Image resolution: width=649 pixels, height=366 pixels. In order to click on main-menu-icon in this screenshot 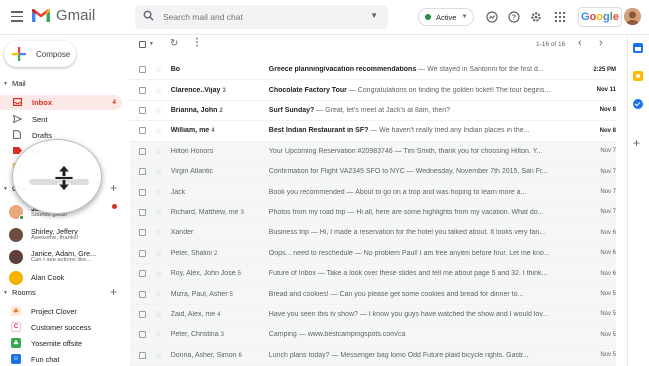, I will do `click(17, 17)`.